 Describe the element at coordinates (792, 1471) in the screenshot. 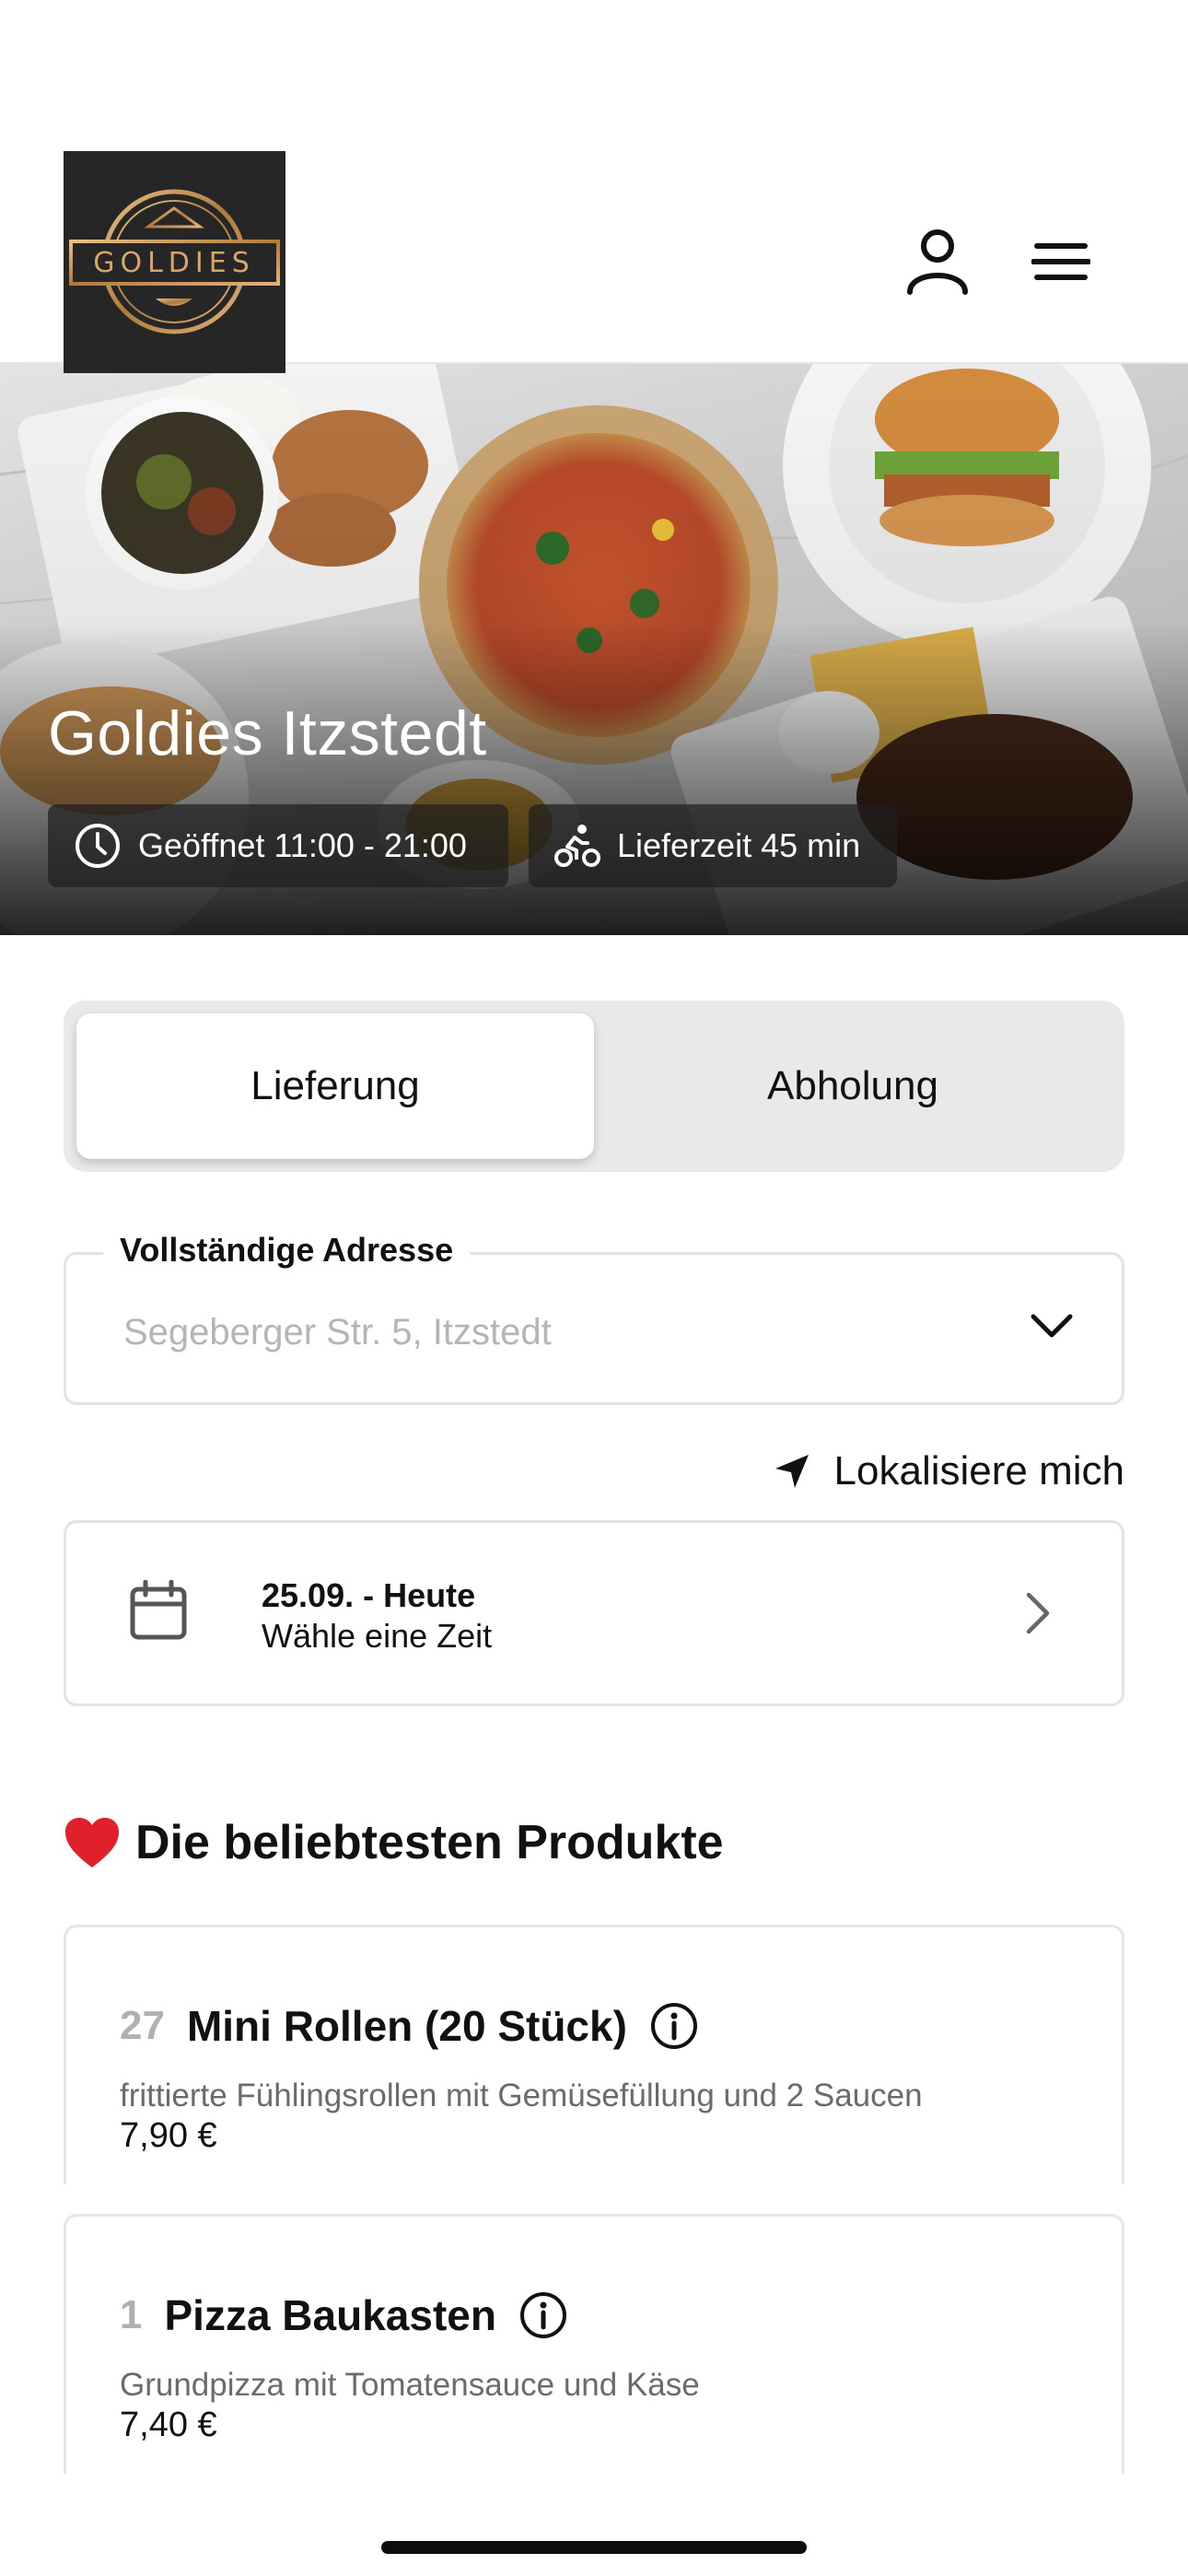

I see `location-arrow-icon` at that location.